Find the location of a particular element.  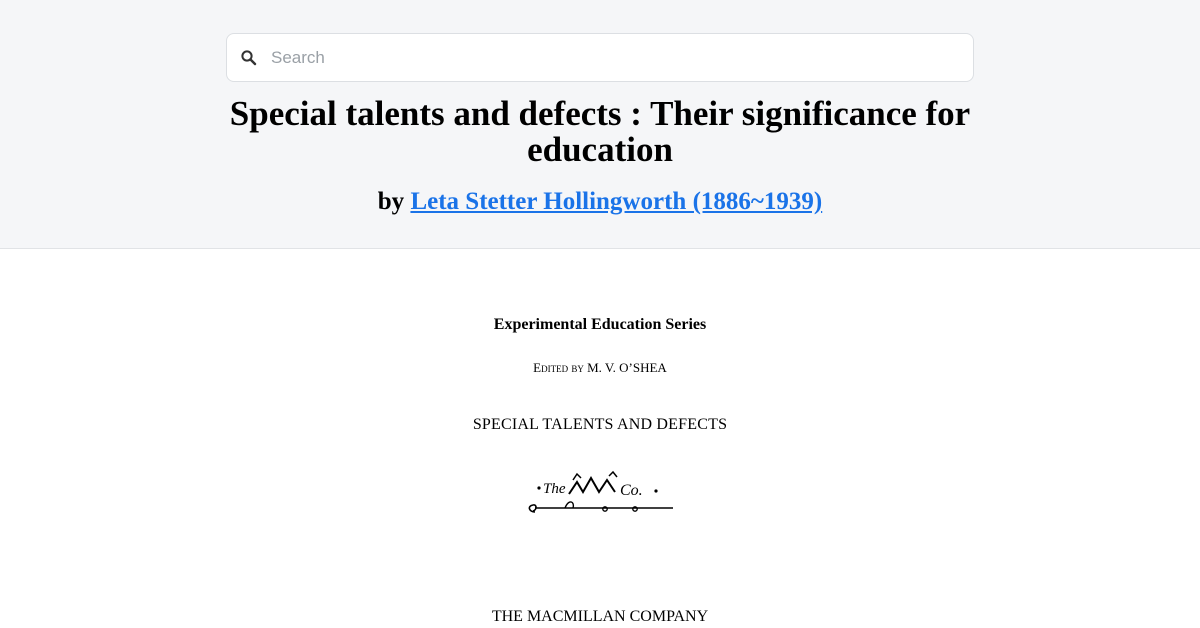

search-icon is located at coordinates (249, 58).